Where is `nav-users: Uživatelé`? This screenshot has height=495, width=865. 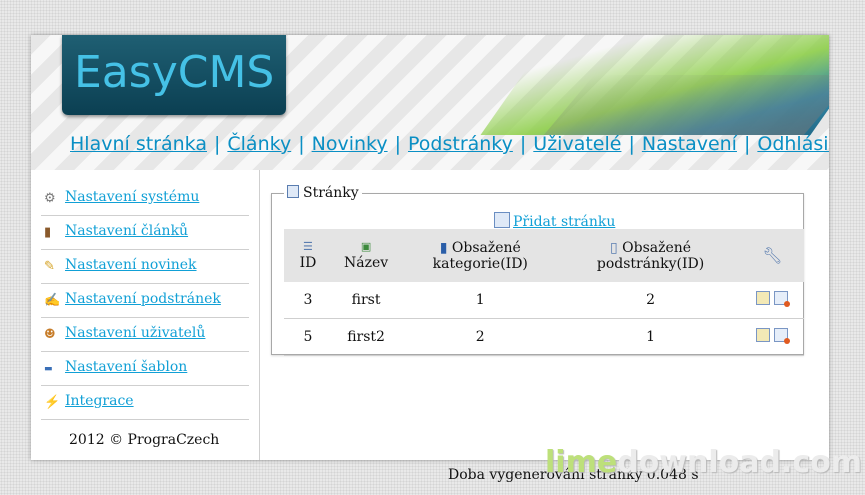
nav-users: Uživatelé is located at coordinates (577, 144).